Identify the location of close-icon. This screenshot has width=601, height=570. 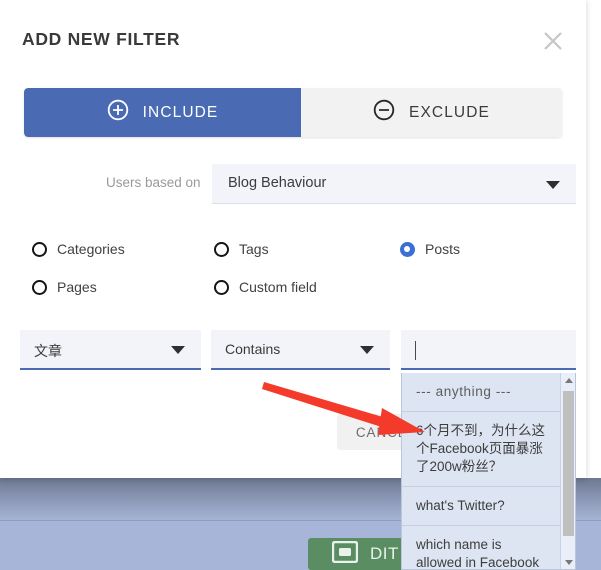
(553, 41).